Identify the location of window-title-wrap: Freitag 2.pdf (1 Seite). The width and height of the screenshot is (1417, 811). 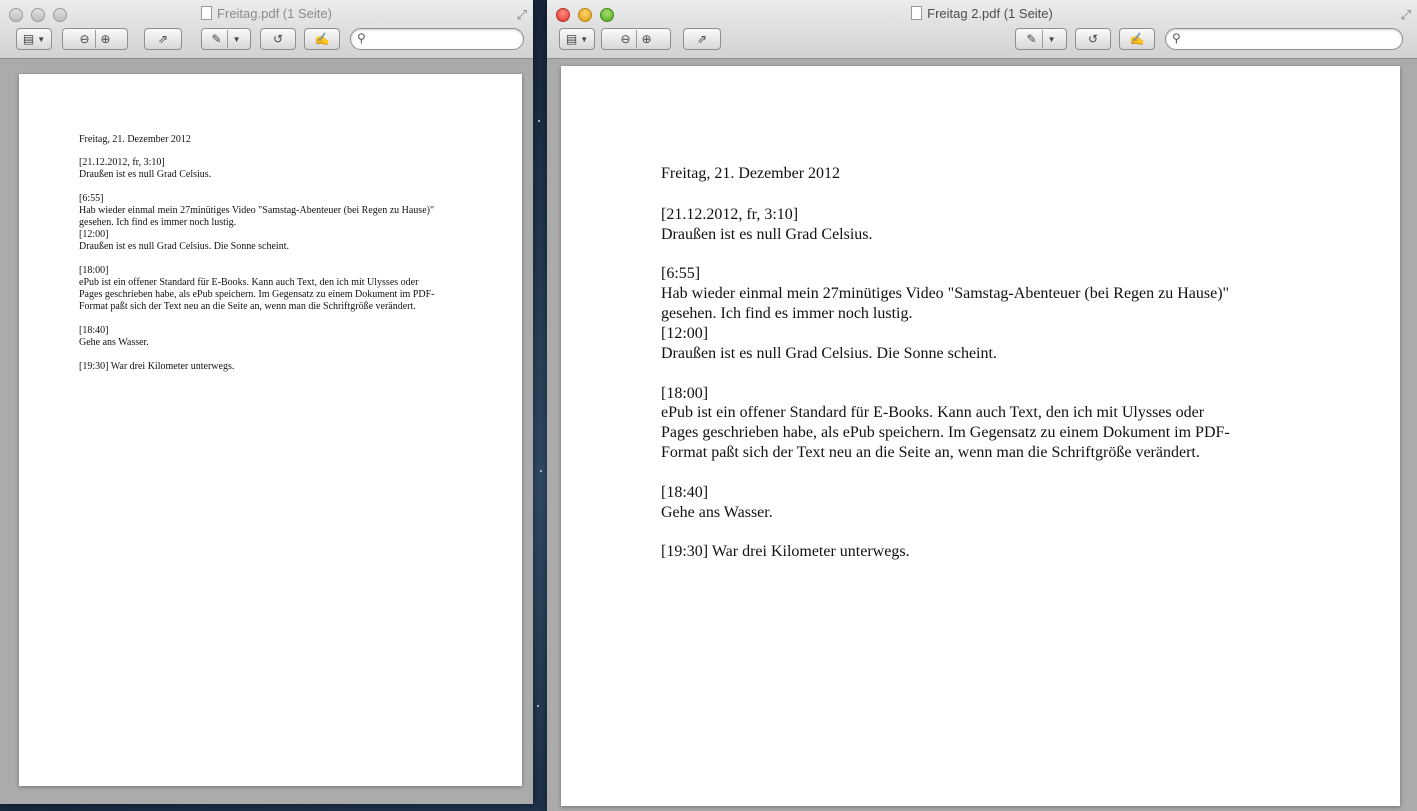
(982, 13).